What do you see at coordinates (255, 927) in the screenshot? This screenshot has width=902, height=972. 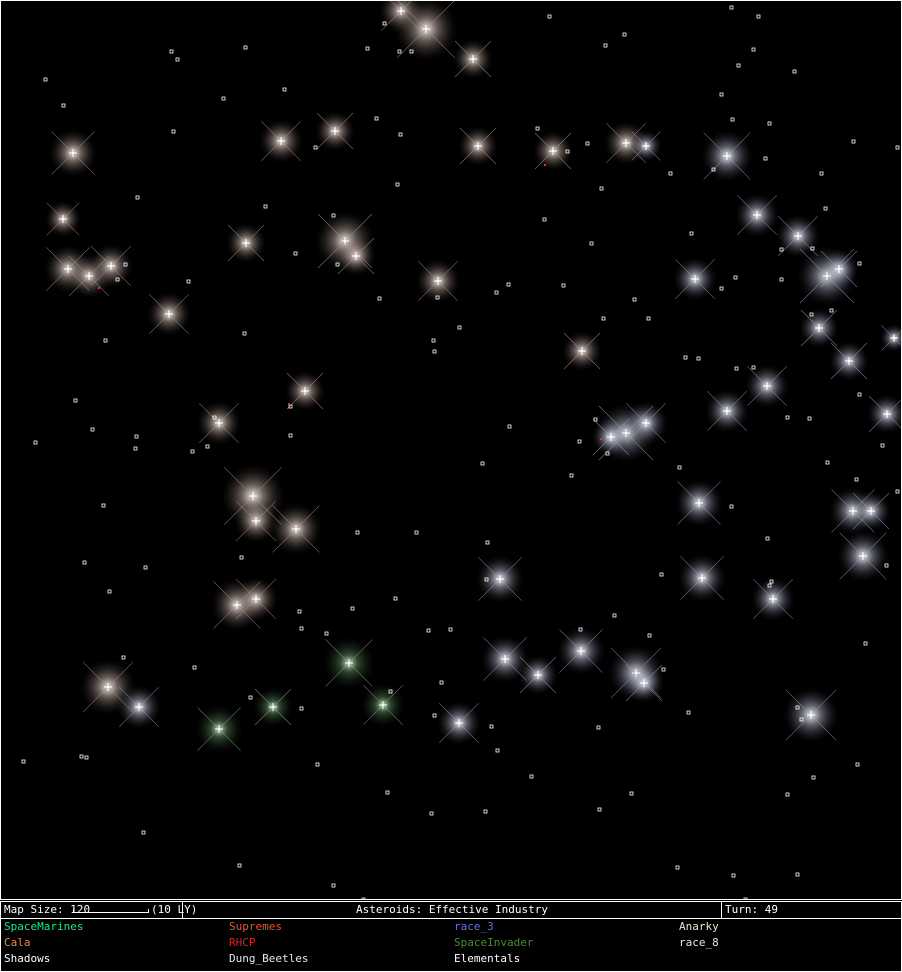 I see `race-entry-supremes: Supremes` at bounding box center [255, 927].